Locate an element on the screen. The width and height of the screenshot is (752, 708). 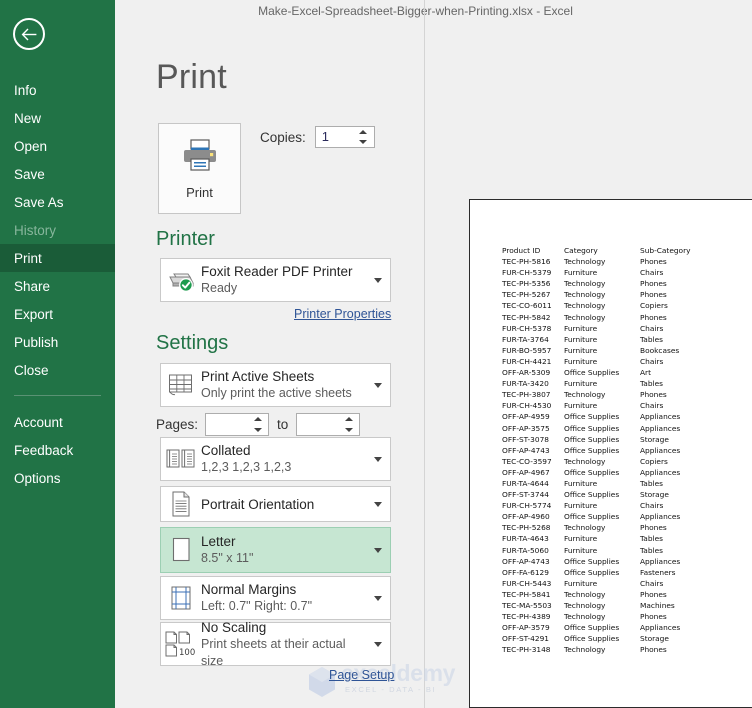
pages-to-arrows is located at coordinates (350, 424).